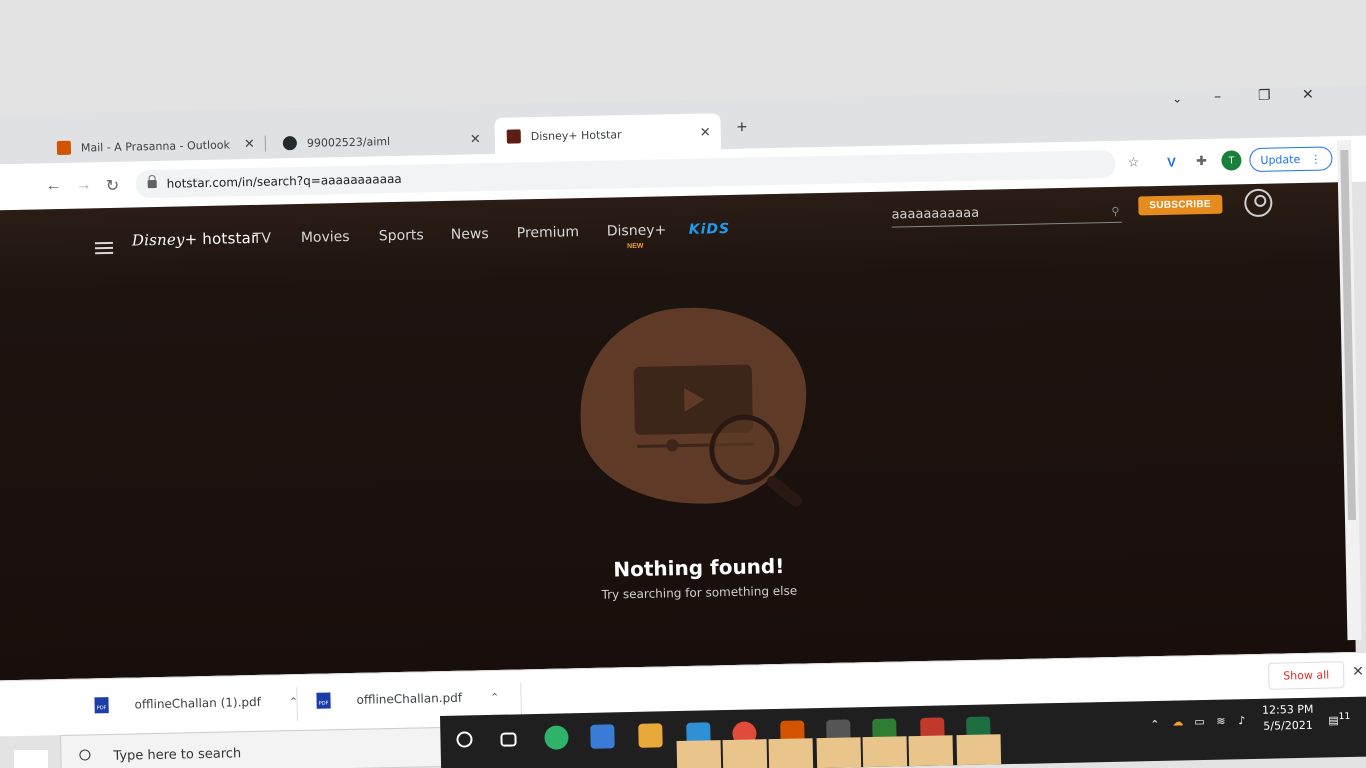 The height and width of the screenshot is (768, 1366). I want to click on download-item: PDF offlineChallan.pdf ⌃, so click(407, 699).